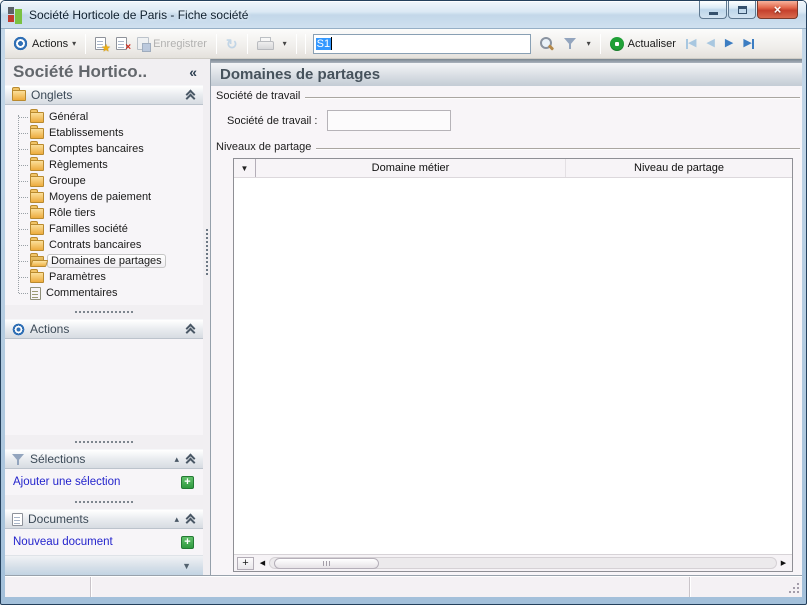 This screenshot has height=605, width=807. I want to click on save-icon, so click(144, 44).